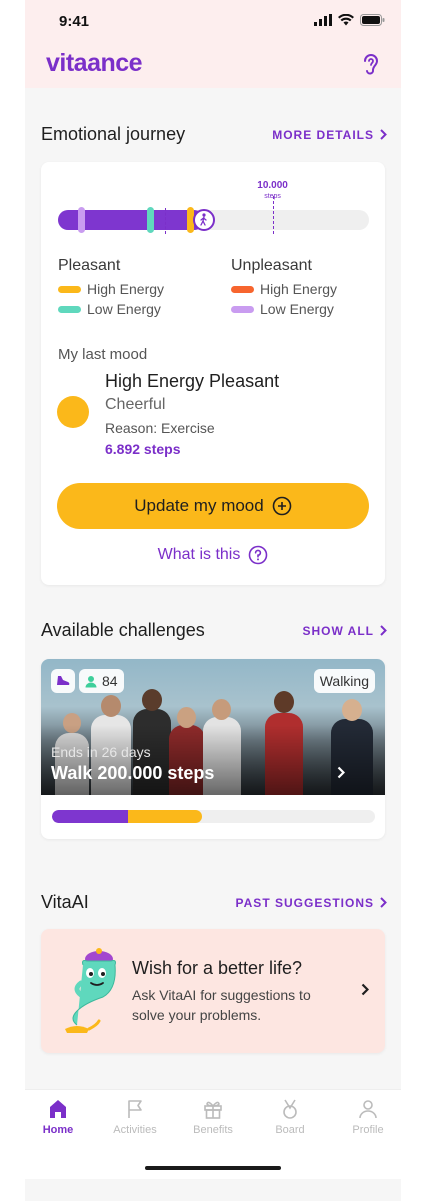  What do you see at coordinates (113, 134) in the screenshot?
I see `journey-title: Emotional journey` at bounding box center [113, 134].